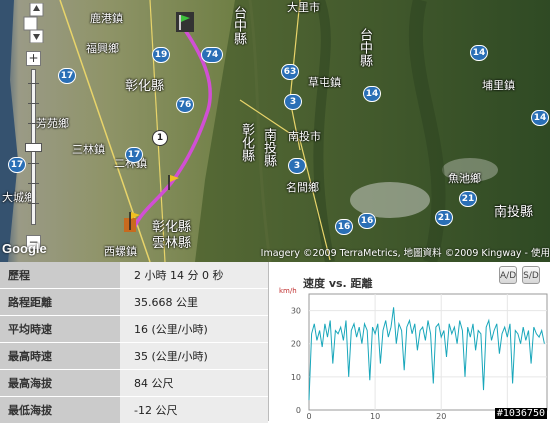  I want to click on stat-value: -12 公尺, so click(194, 410).